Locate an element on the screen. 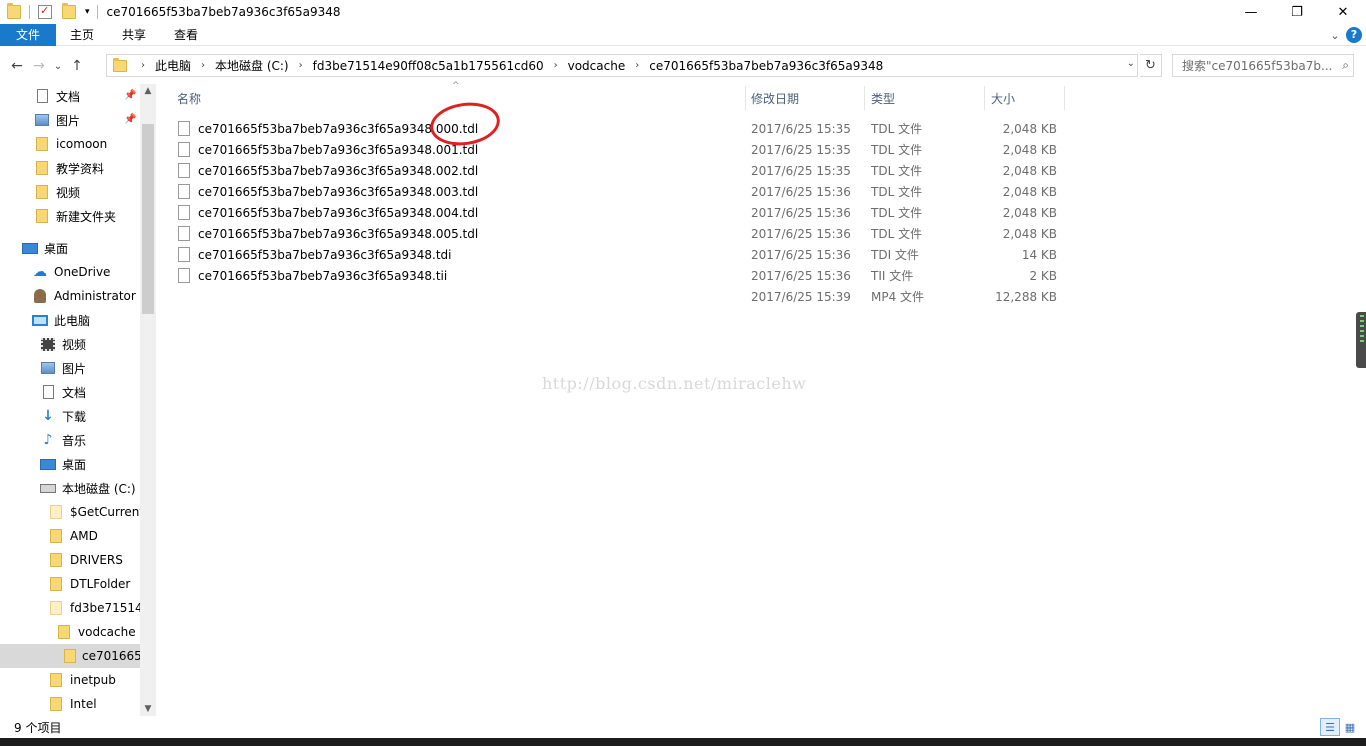 Image resolution: width=1366 pixels, height=746 pixels. breadcrumb-vodcache: vodcache is located at coordinates (597, 66).